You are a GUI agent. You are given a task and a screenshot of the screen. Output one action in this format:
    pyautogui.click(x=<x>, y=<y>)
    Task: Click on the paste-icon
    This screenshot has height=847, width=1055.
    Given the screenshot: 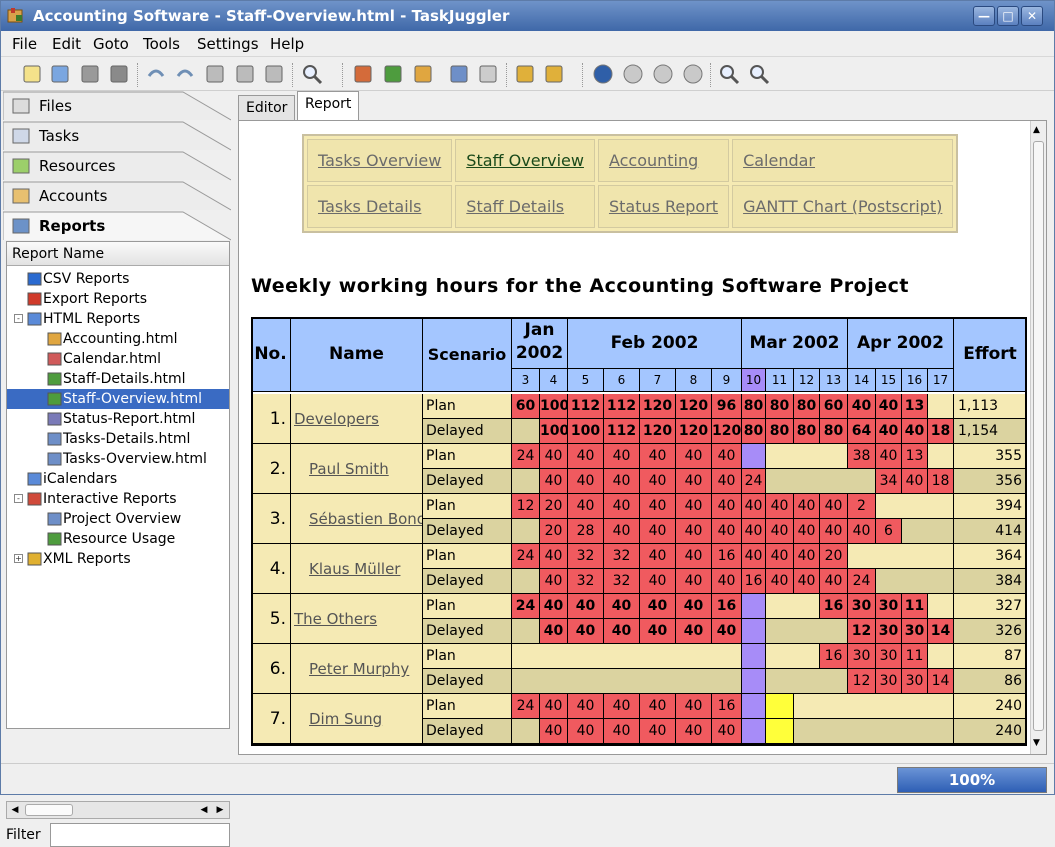 What is the action you would take?
    pyautogui.click(x=274, y=74)
    